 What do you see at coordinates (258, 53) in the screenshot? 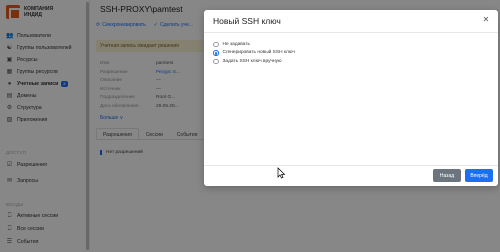
I see `option-label: Сгенерировать новый SSH ключ` at bounding box center [258, 53].